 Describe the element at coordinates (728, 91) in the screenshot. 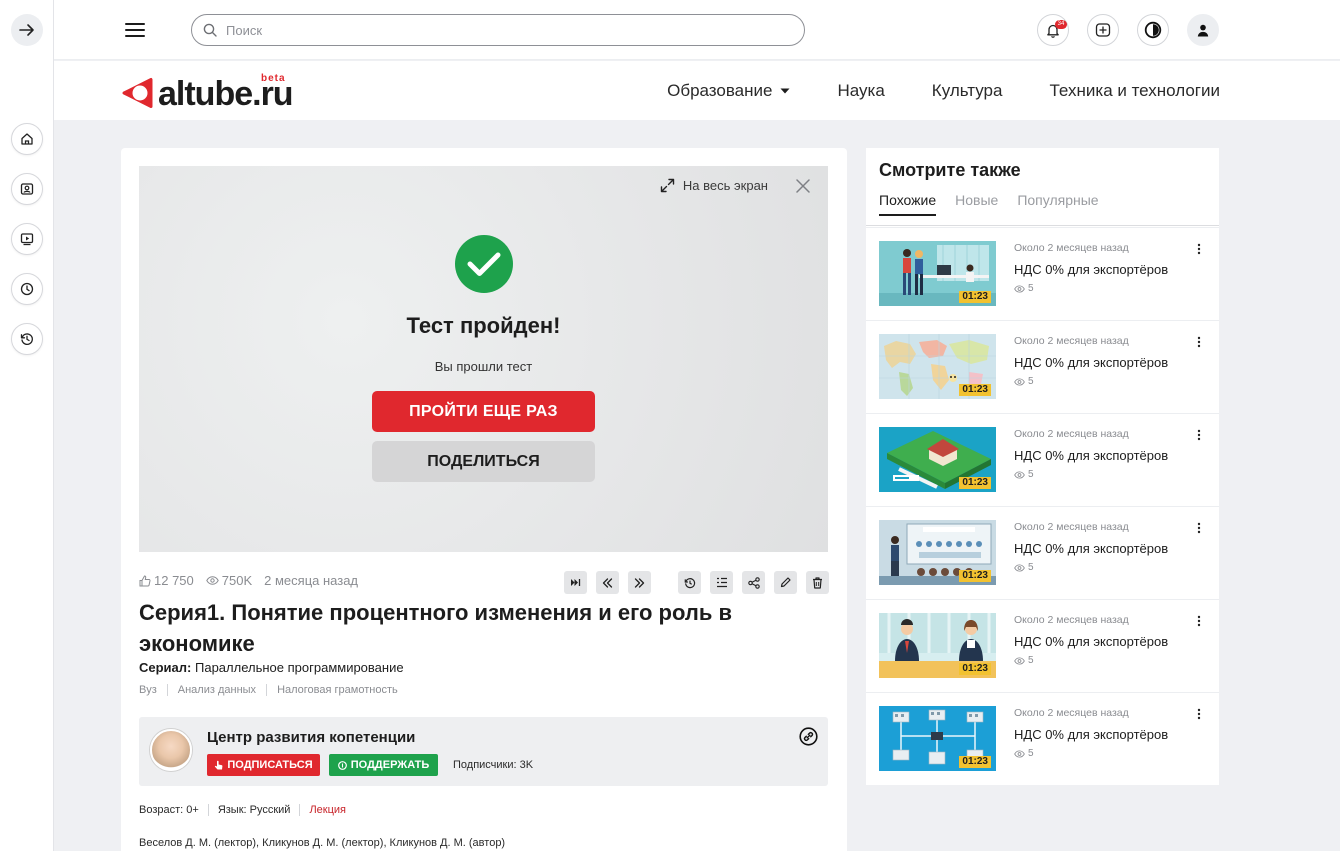

I see `nav-item-education: Образование` at that location.